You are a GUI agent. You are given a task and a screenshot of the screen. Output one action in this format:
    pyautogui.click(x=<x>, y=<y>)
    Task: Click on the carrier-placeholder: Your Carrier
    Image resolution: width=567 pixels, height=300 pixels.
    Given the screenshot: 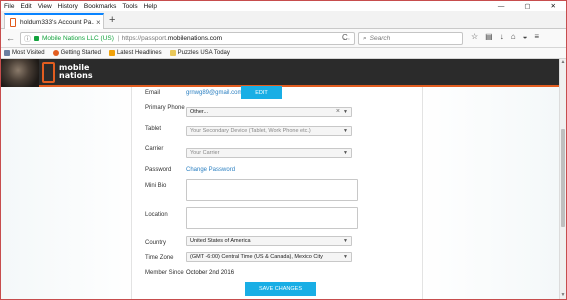 What is the action you would take?
    pyautogui.click(x=205, y=153)
    